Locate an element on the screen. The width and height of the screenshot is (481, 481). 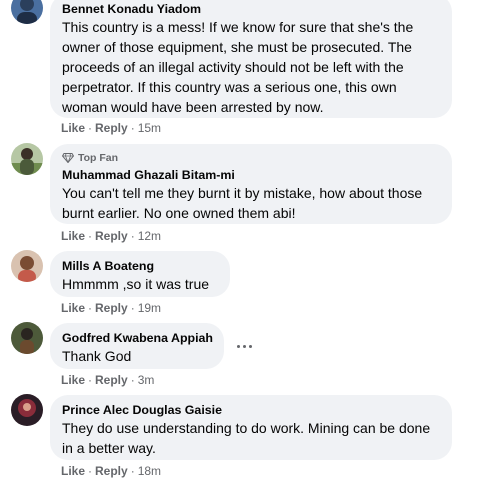
more-options-icon is located at coordinates (244, 346).